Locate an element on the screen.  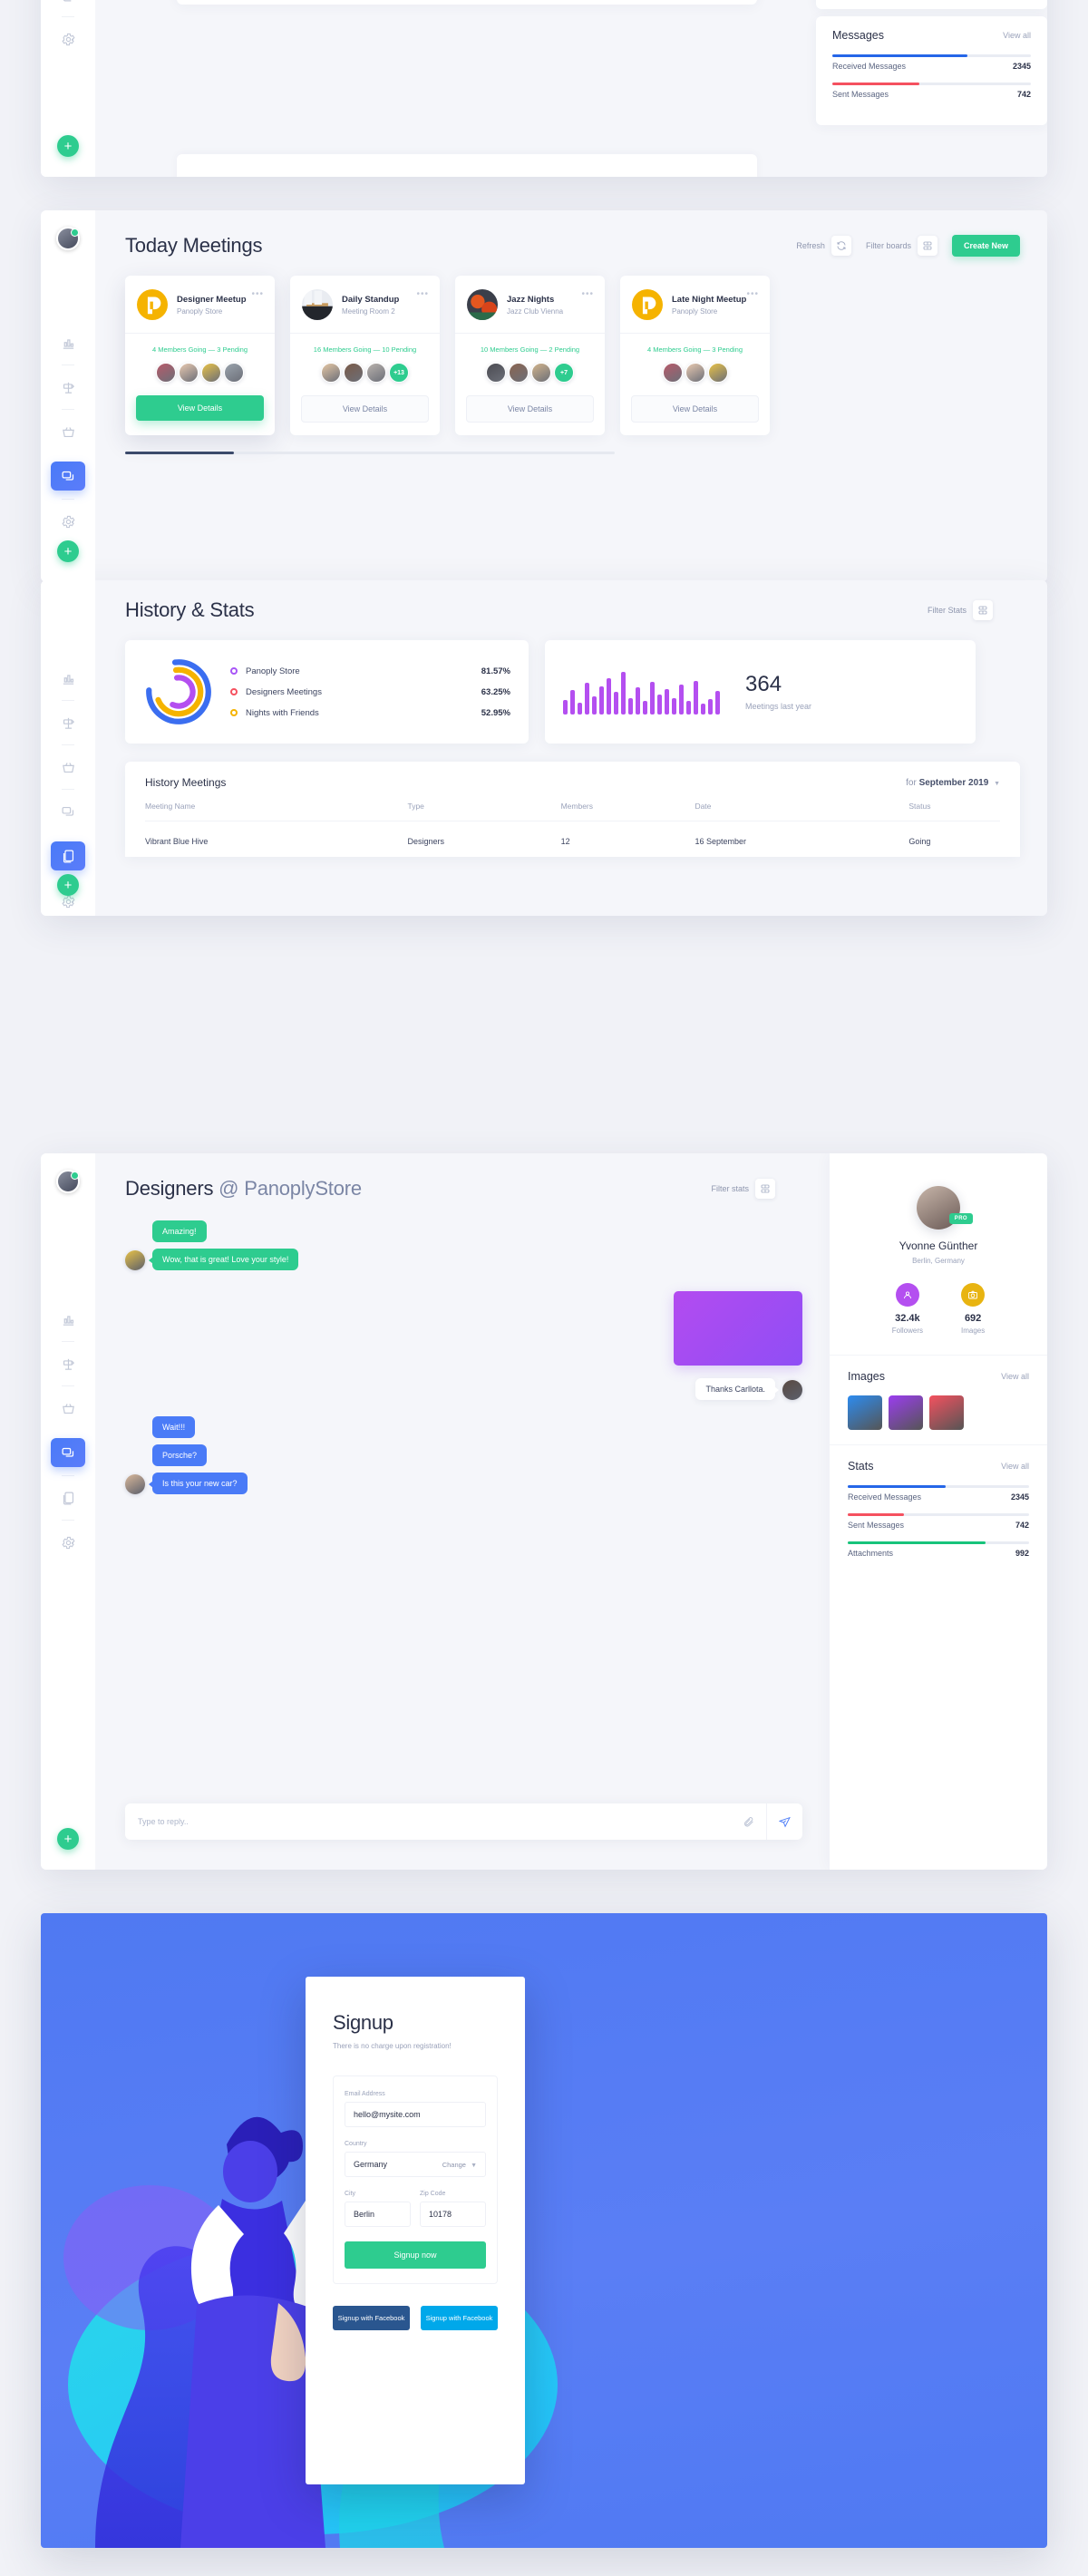
chat-bubble: Amazing! is located at coordinates (179, 1231).